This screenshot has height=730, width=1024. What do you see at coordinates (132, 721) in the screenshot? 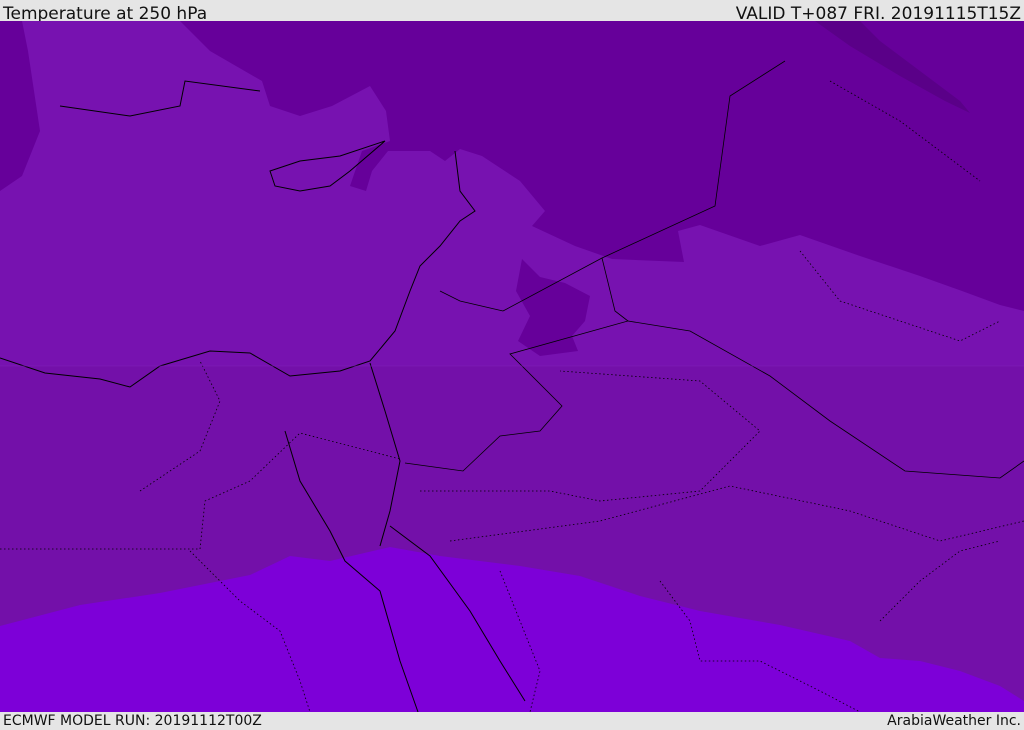
I see `model-run: ECMWF MODEL RUN: 20191112T00Z` at bounding box center [132, 721].